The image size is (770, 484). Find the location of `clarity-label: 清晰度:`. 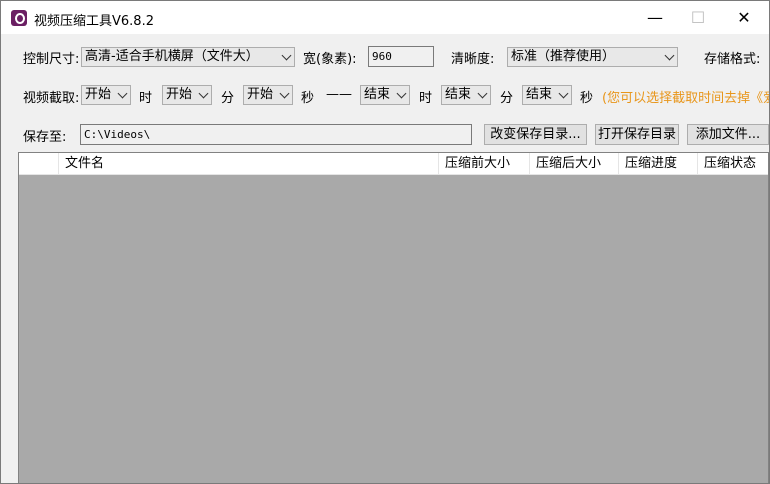

clarity-label: 清晰度: is located at coordinates (473, 59).